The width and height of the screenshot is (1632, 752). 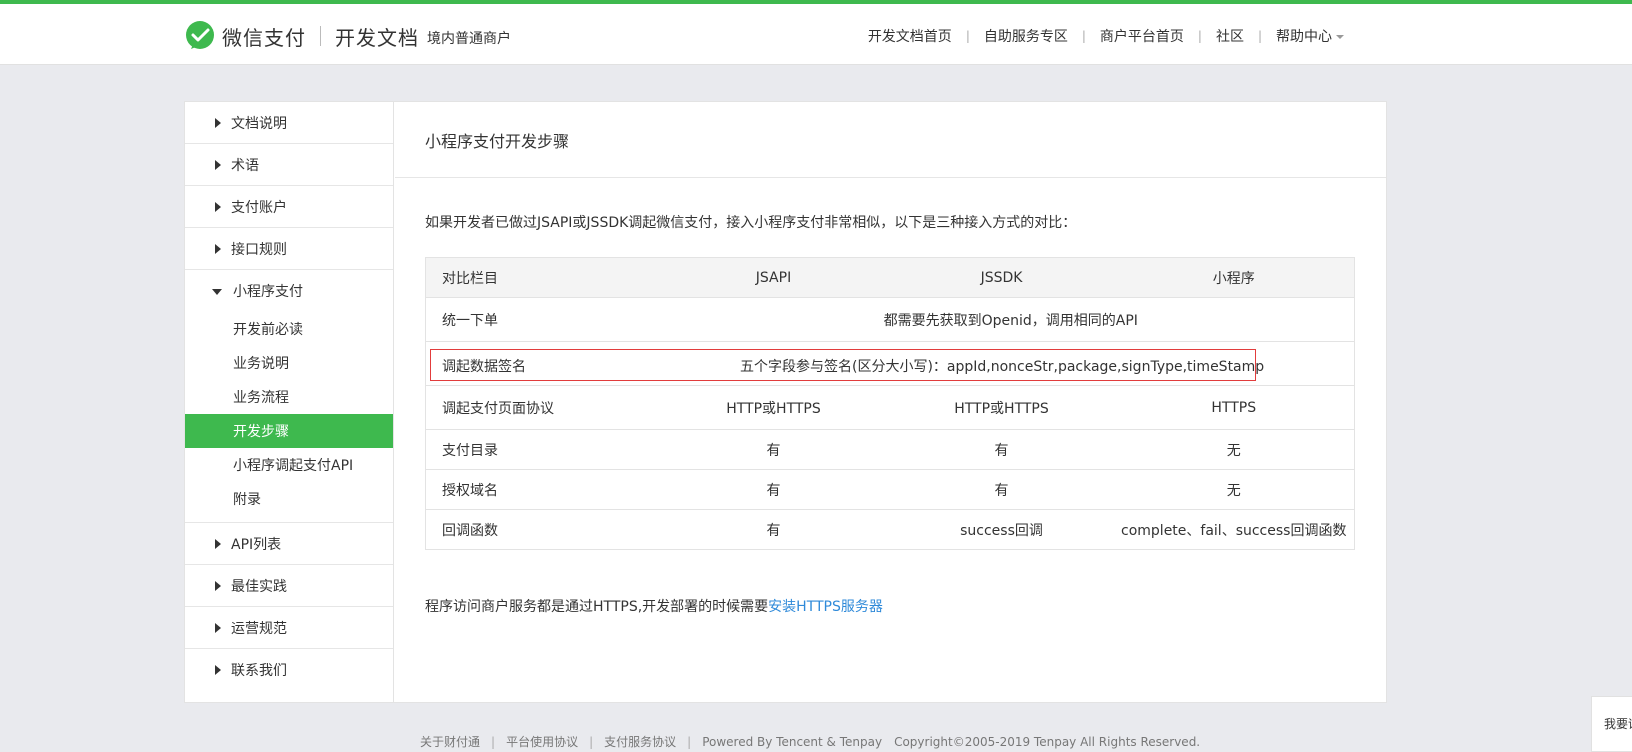 I want to click on nav-merchant-home: 商户平台首页, so click(x=1142, y=36).